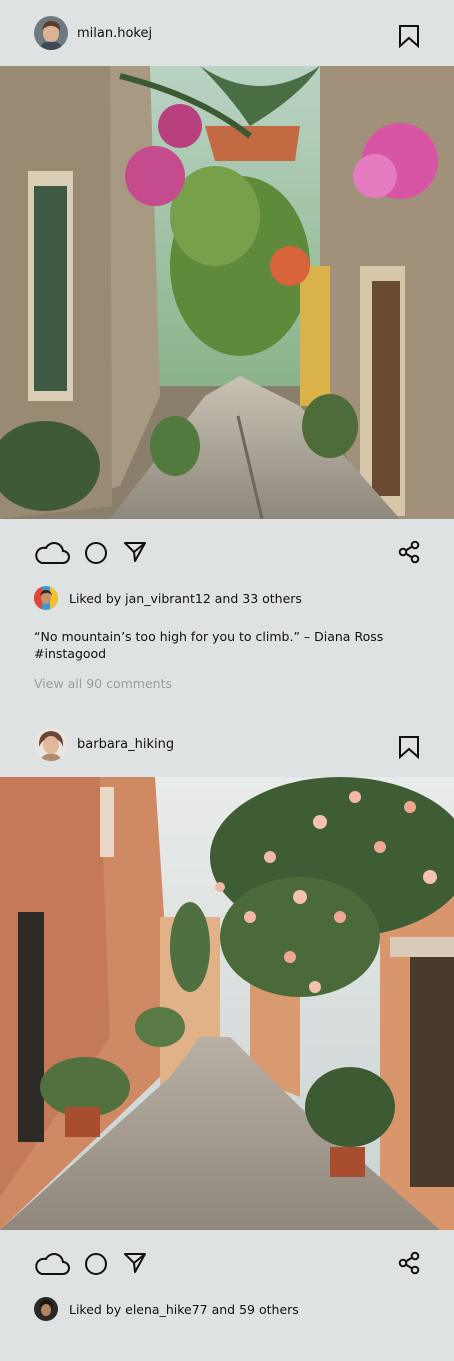  I want to click on username: milan.hokej, so click(114, 33).